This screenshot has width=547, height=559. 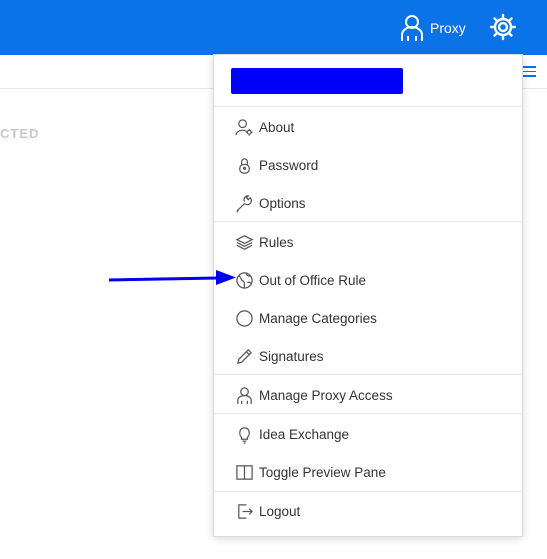 I want to click on menu-item-logout: Logout, so click(x=368, y=511).